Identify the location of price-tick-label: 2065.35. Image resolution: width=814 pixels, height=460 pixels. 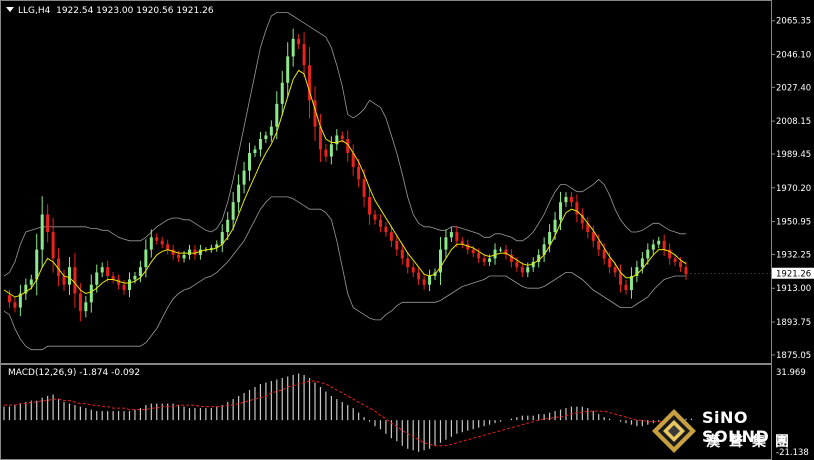
(793, 22).